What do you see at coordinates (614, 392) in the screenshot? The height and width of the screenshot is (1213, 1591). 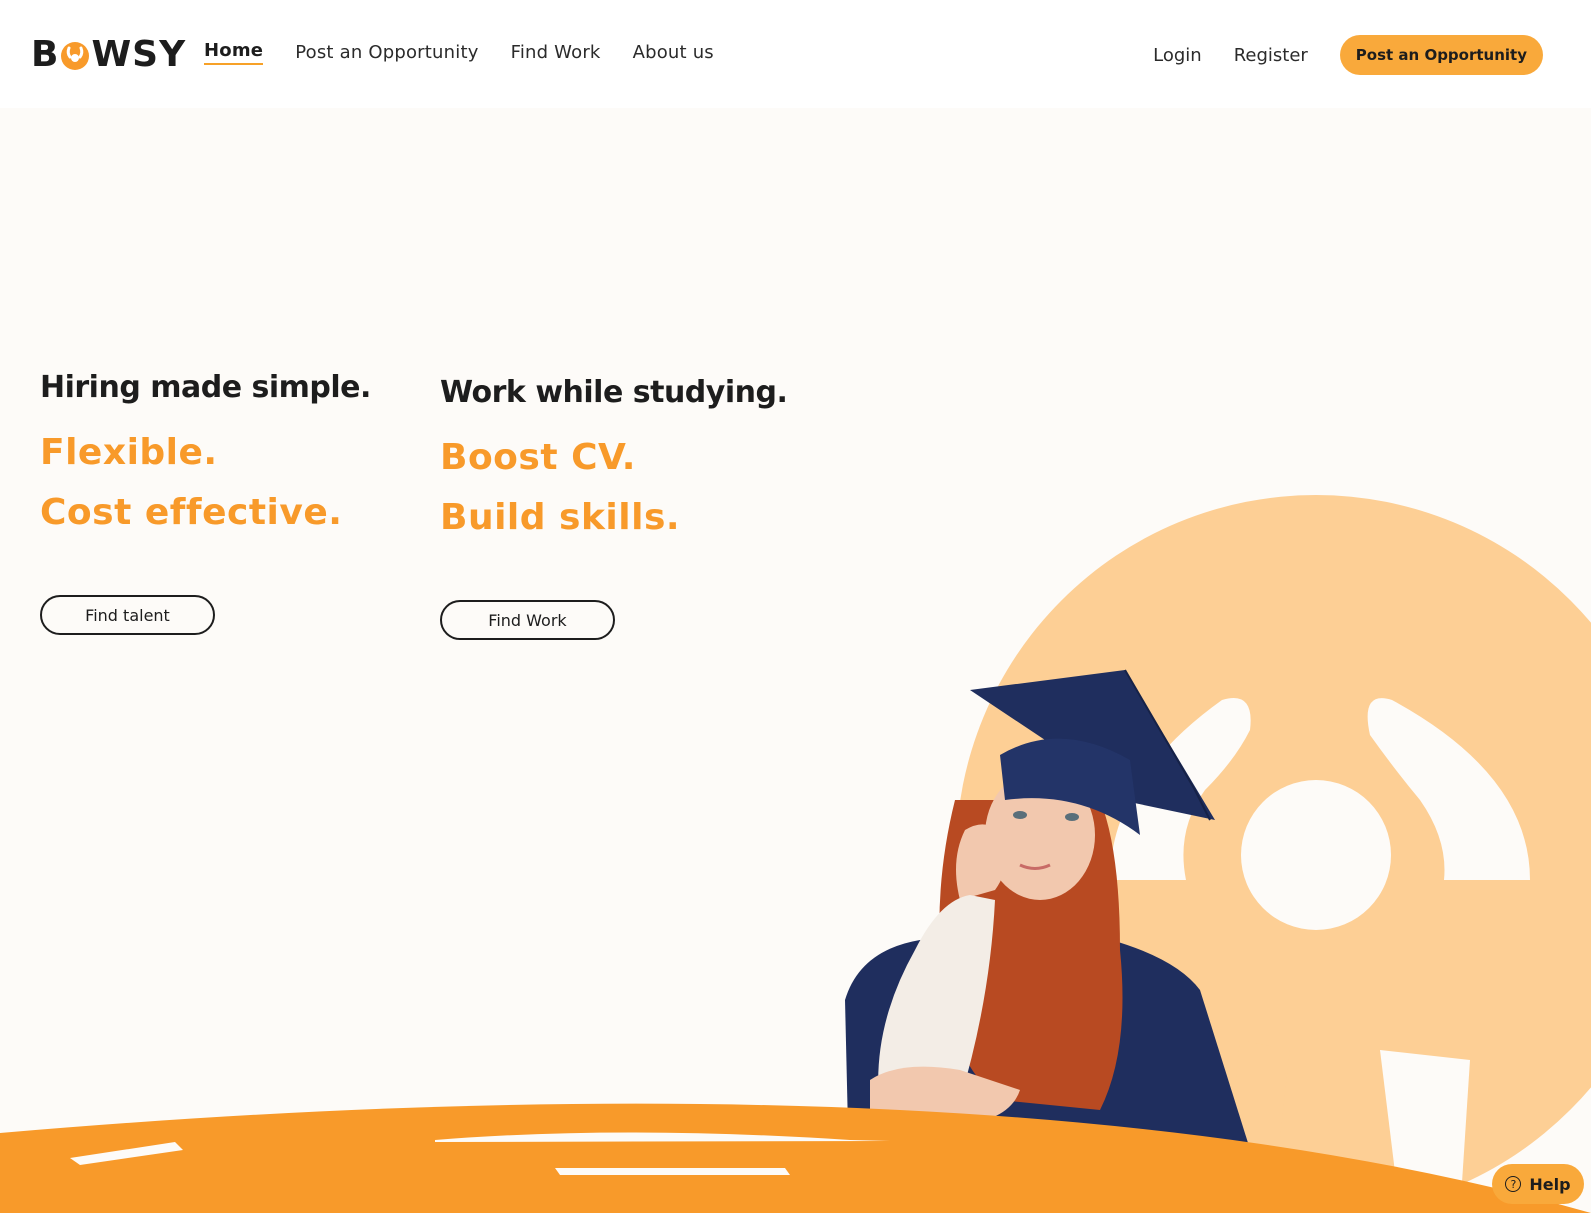 I see `students-headline: Work while studying.` at bounding box center [614, 392].